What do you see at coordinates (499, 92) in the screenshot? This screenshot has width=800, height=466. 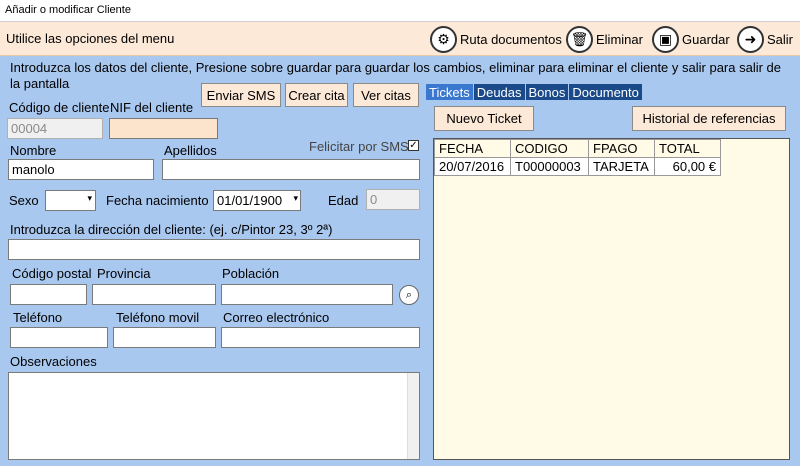 I see `tab-deudas: Deudas` at bounding box center [499, 92].